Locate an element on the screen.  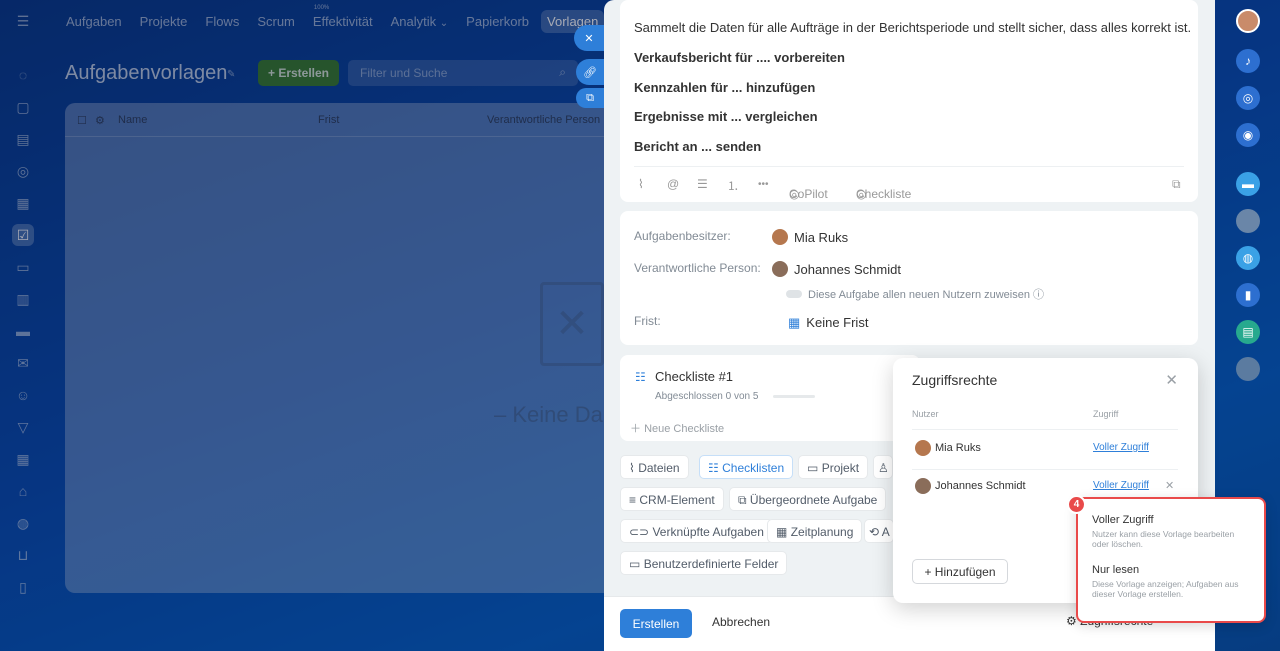
close-panel-button: ✕ is located at coordinates (589, 38).